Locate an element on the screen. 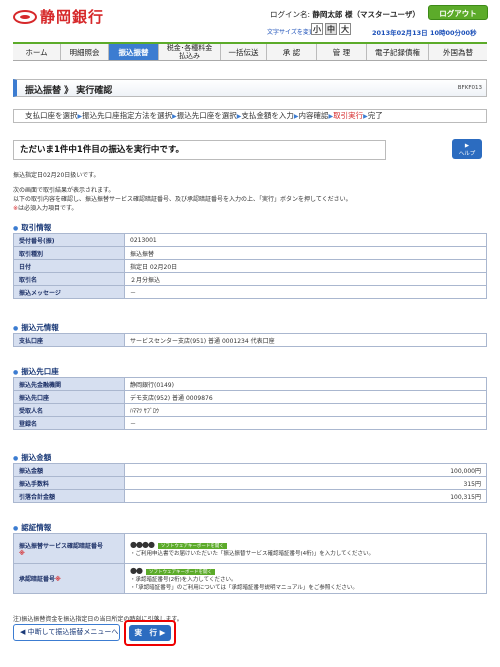 Image resolution: width=500 pixels, height=667 pixels. table-row: 振込先口座 デモ支店(952) 普通 0009876 is located at coordinates (250, 397).